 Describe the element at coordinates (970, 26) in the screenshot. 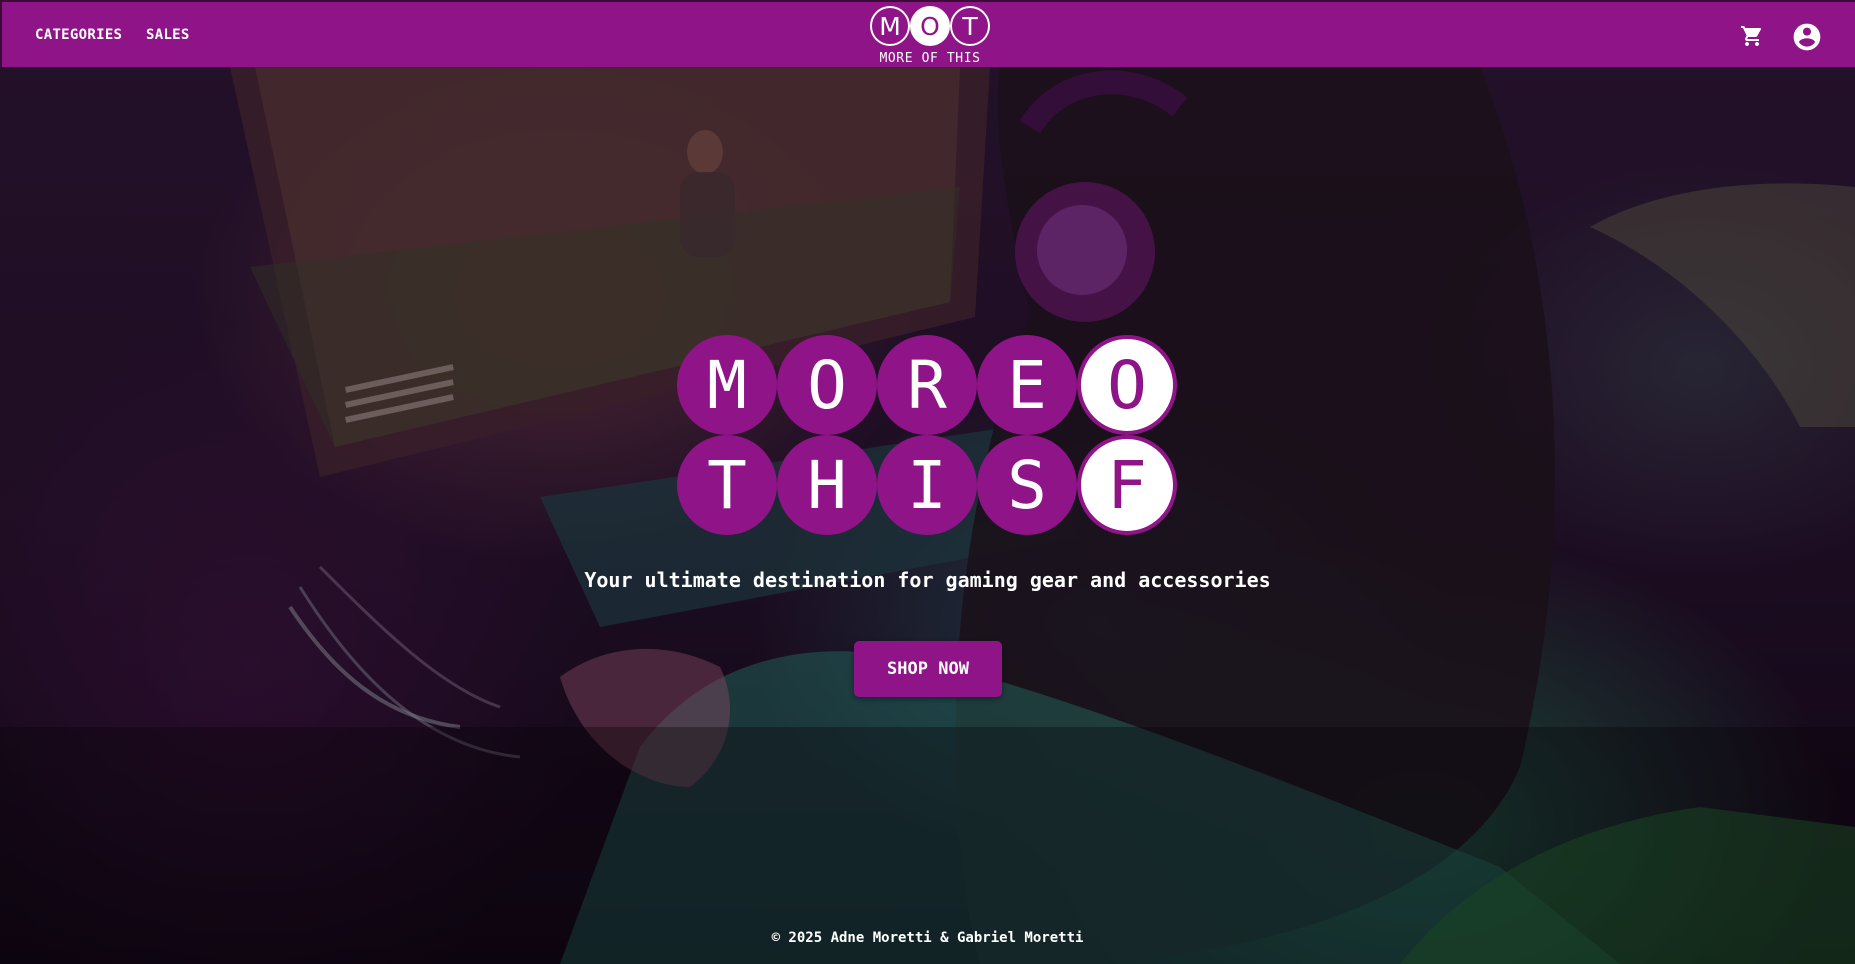

I see `brand-letter-t: T` at that location.